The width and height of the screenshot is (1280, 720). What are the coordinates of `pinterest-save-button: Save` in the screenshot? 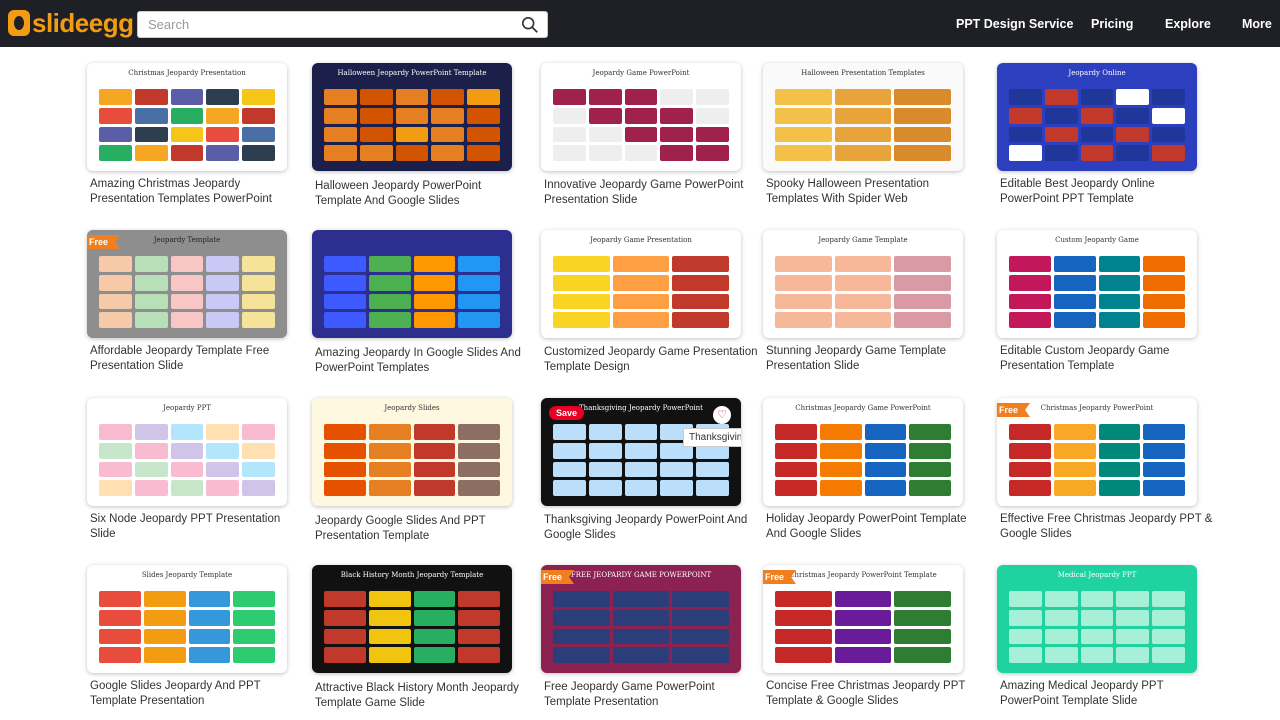 It's located at (567, 413).